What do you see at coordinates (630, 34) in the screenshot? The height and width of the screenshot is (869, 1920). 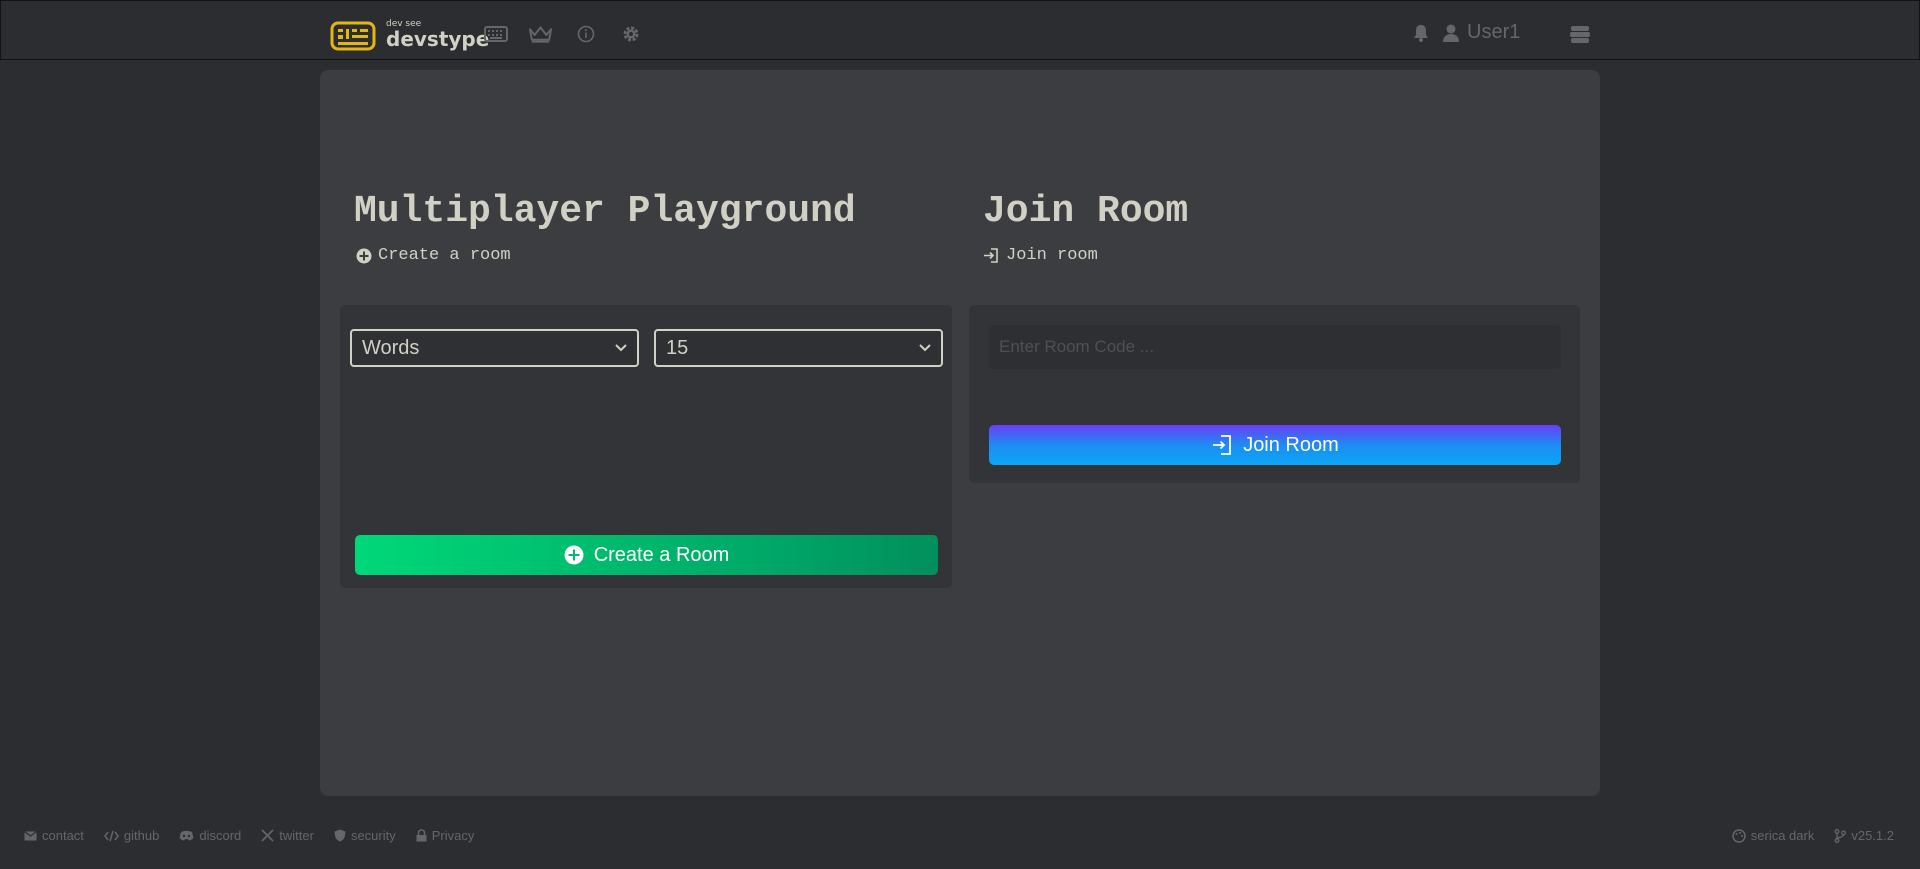 I see `gear-icon` at bounding box center [630, 34].